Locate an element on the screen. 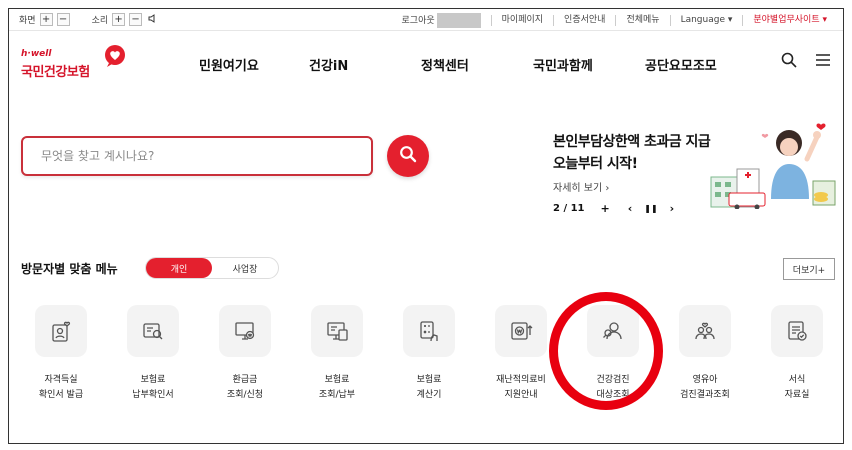 This screenshot has height=450, width=852. banner-page-indicator: 2 / 11 is located at coordinates (569, 208).